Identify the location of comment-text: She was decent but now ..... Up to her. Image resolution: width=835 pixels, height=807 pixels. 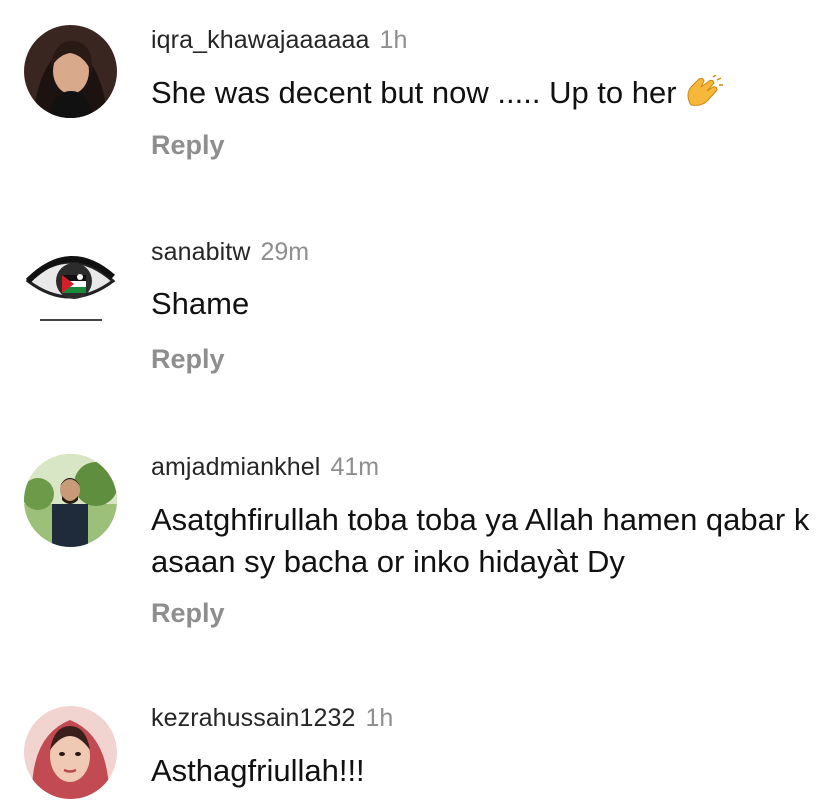
(483, 96).